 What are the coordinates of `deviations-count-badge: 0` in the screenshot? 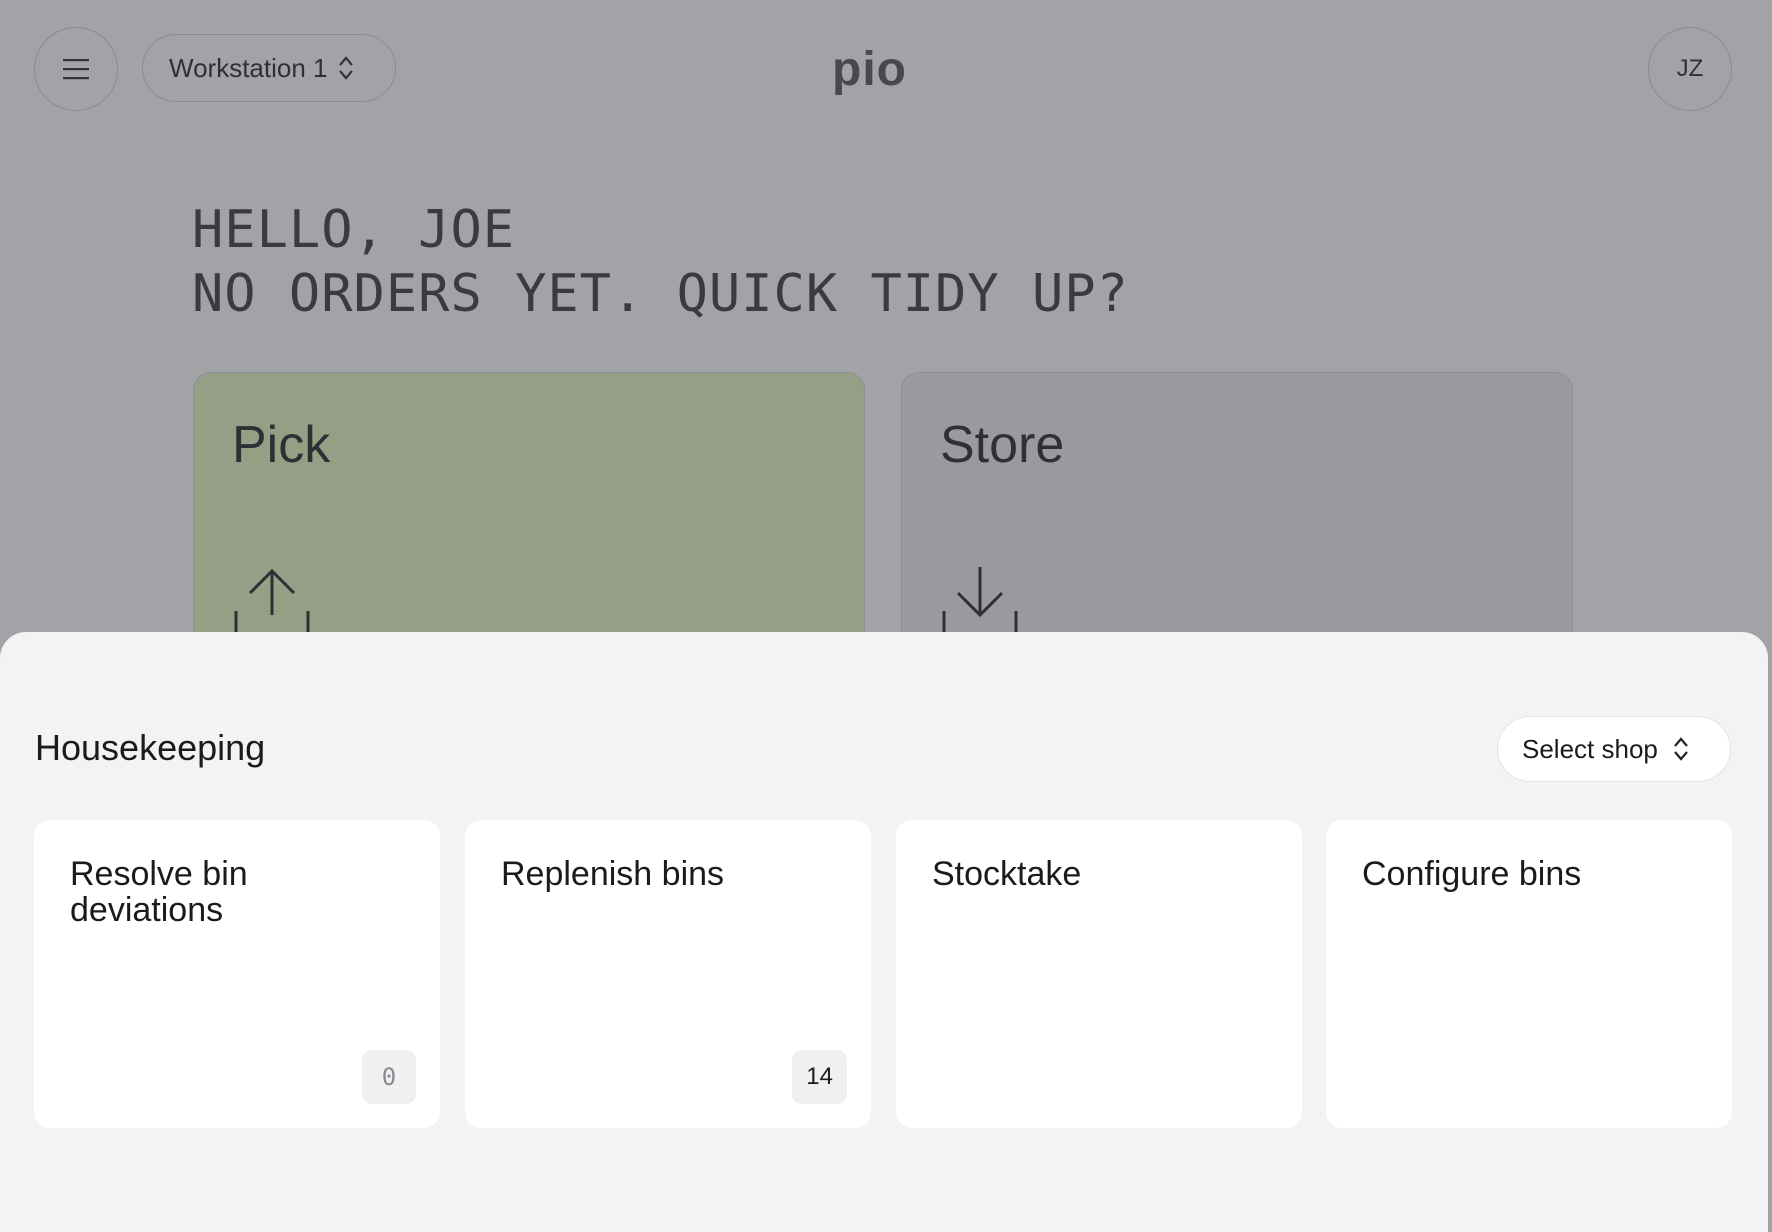 It's located at (389, 1077).